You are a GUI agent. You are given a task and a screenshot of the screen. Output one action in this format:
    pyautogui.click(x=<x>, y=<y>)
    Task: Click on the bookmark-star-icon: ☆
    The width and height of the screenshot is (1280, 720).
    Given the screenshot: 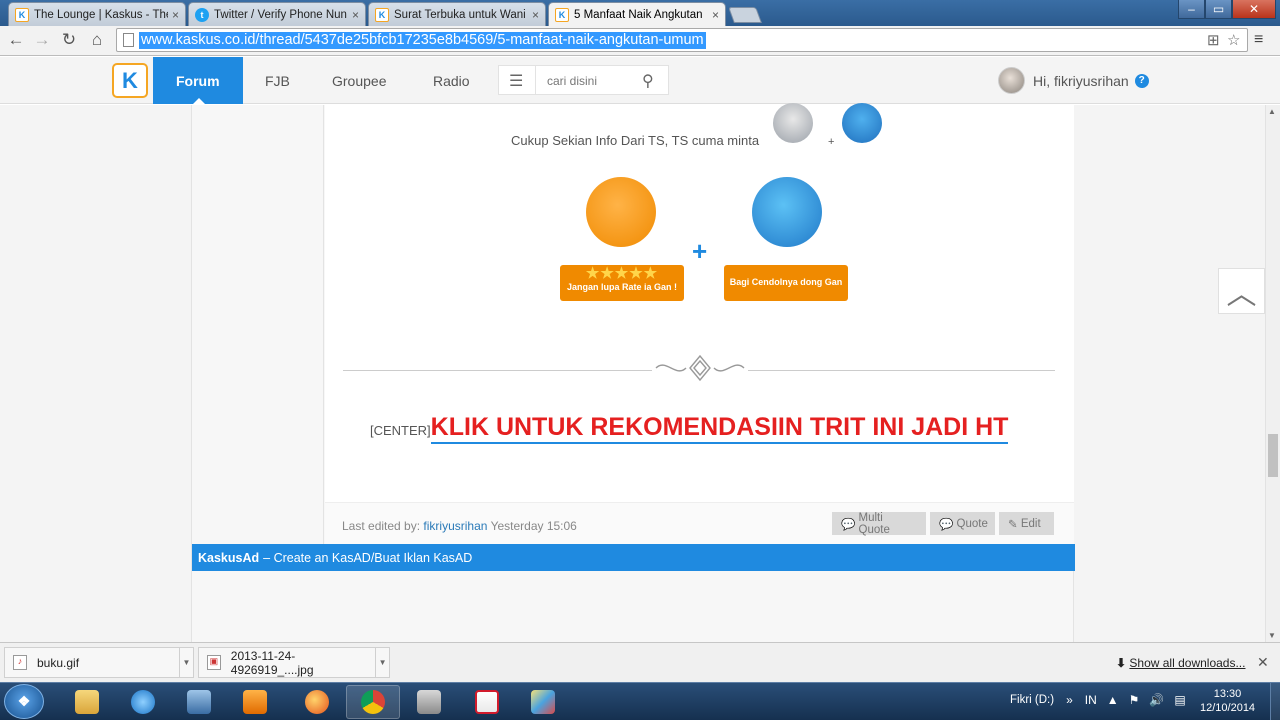 What is the action you would take?
    pyautogui.click(x=1233, y=40)
    